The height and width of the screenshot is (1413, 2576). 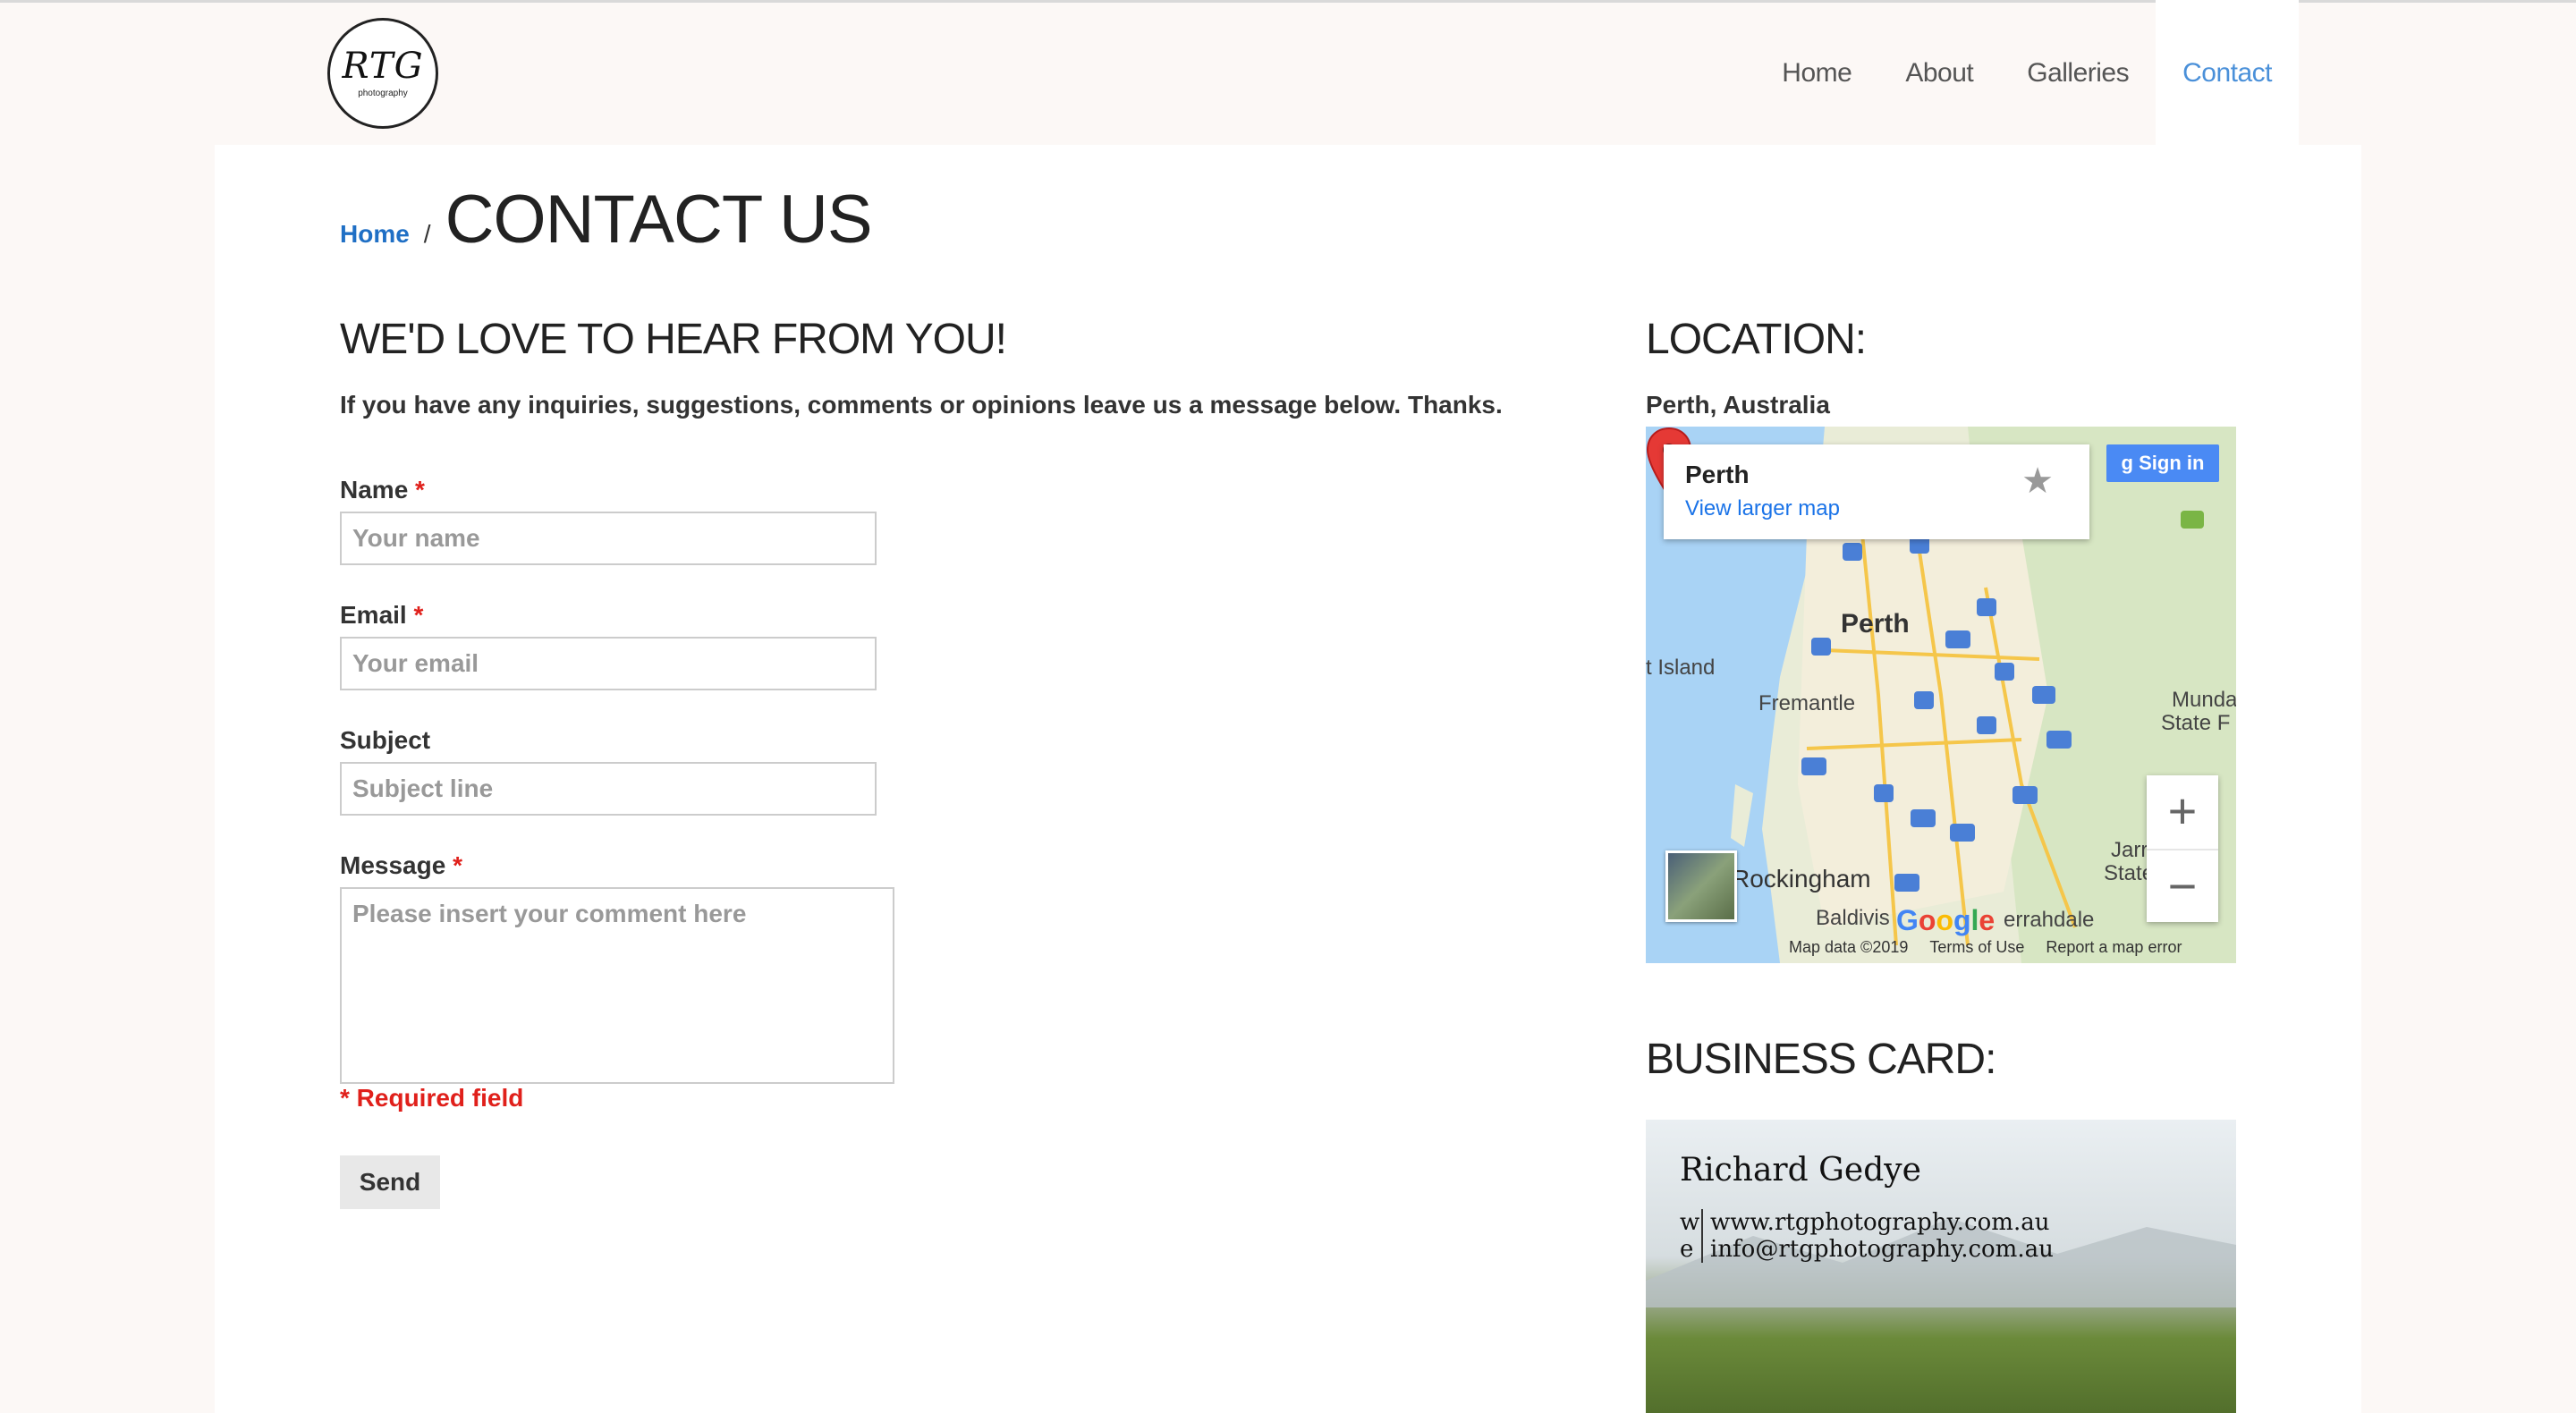 I want to click on logo-subtitle: photography, so click(x=383, y=93).